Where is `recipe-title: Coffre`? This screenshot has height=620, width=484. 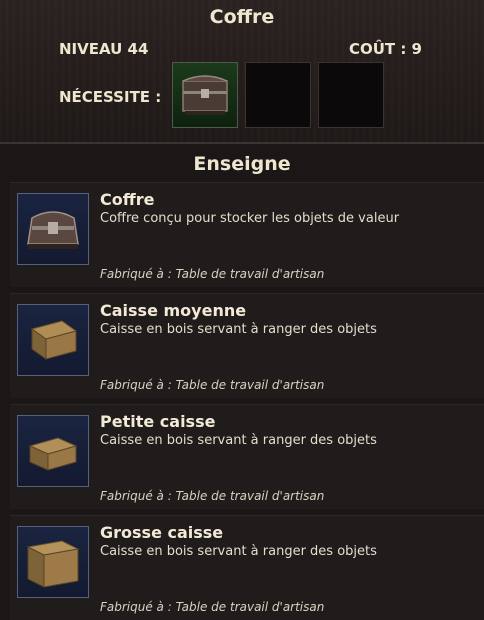 recipe-title: Coffre is located at coordinates (242, 17).